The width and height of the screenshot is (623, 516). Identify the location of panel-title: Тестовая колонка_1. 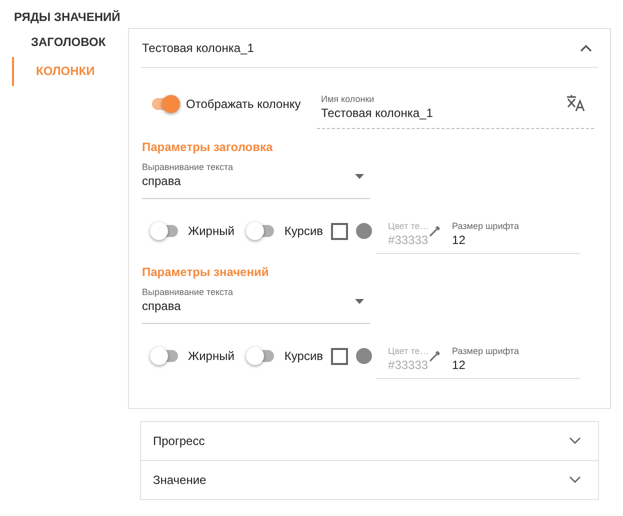
(198, 48).